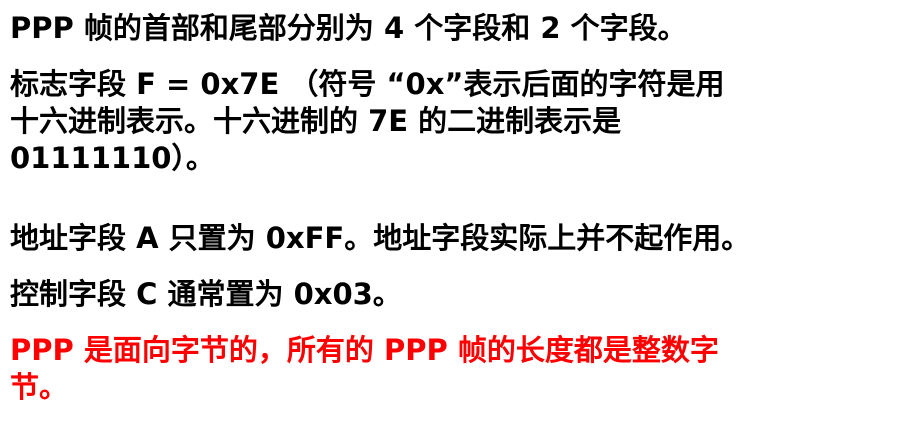 The width and height of the screenshot is (914, 434). I want to click on paragraph-control-field: 控制字段 C 通常置为 0x03。, so click(206, 294).